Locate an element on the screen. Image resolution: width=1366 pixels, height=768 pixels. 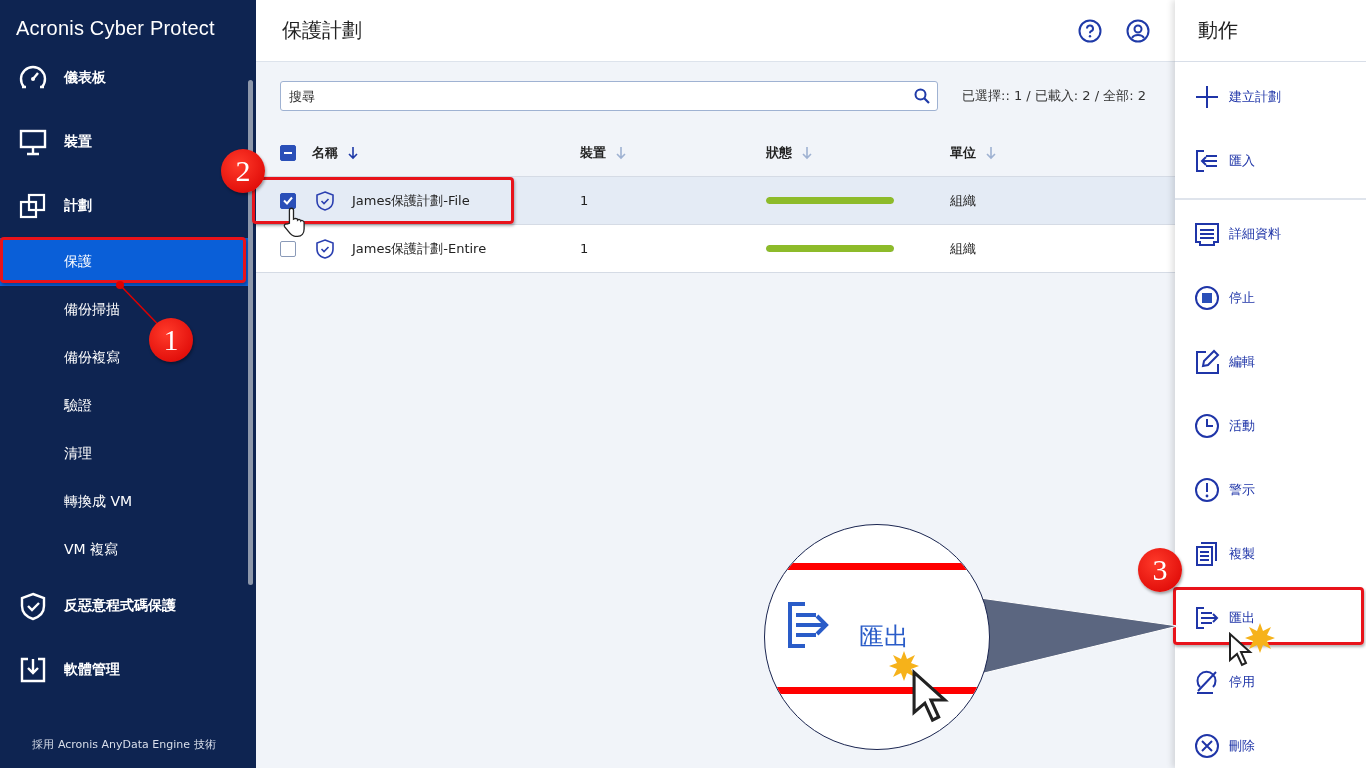
action-item: 建立計劃 is located at coordinates (1273, 97).